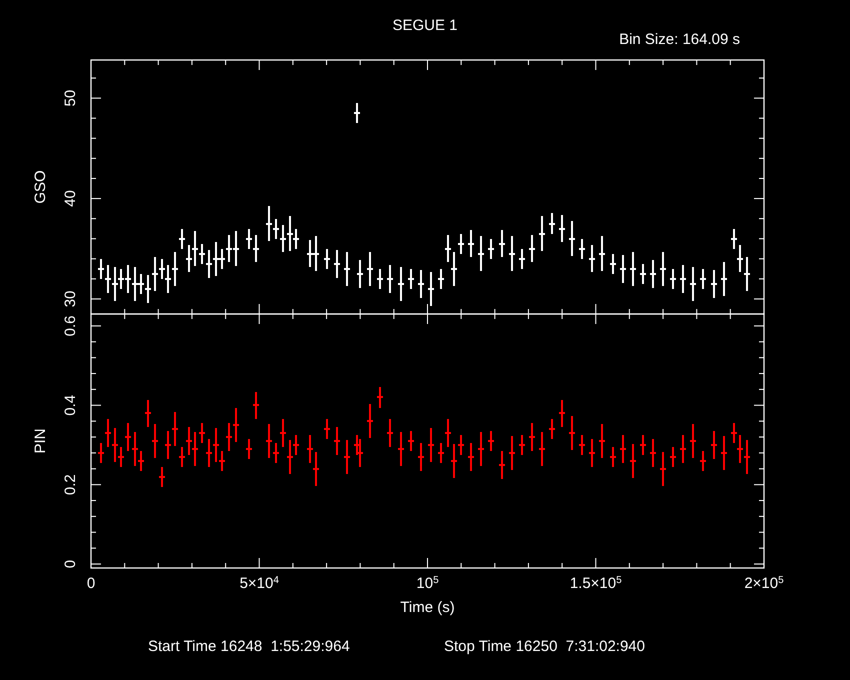 Image resolution: width=850 pixels, height=680 pixels. Describe the element at coordinates (249, 646) in the screenshot. I see `start-time-label: Start Time 16248 1:55:29:964` at that location.